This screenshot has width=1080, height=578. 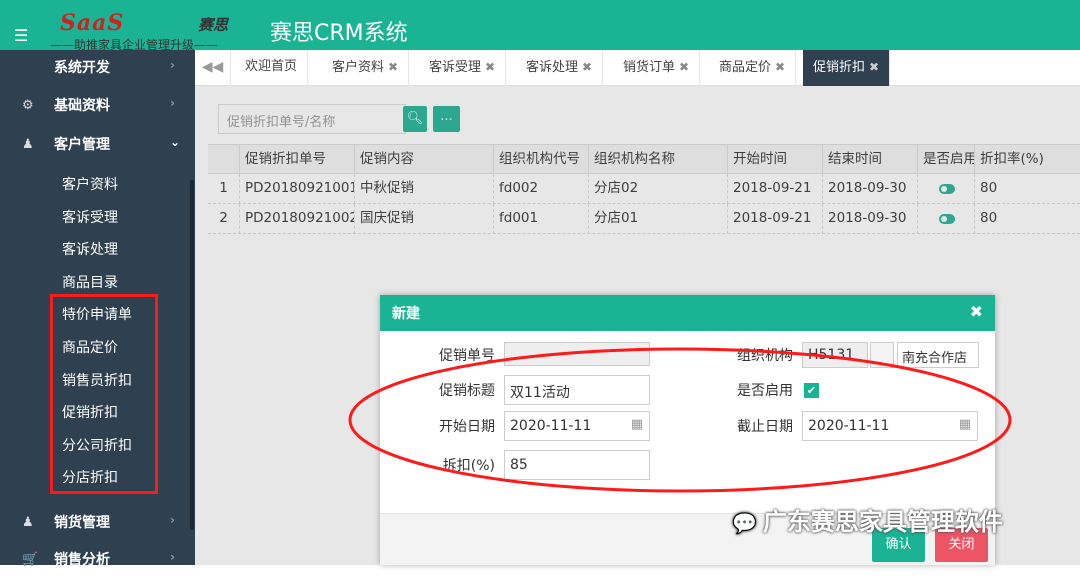 What do you see at coordinates (21, 36) in the screenshot?
I see `menu-toggle-icon: ☰` at bounding box center [21, 36].